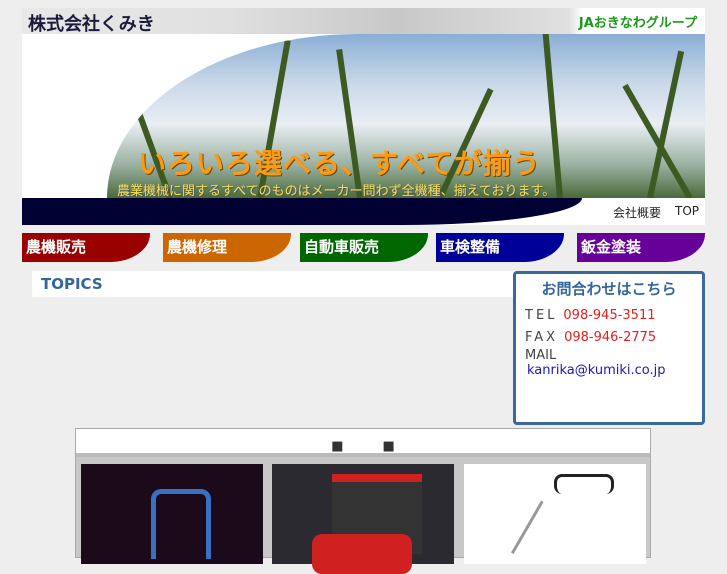 The height and width of the screenshot is (574, 727). What do you see at coordinates (609, 289) in the screenshot?
I see `contact-title: お問合わせはこちら` at bounding box center [609, 289].